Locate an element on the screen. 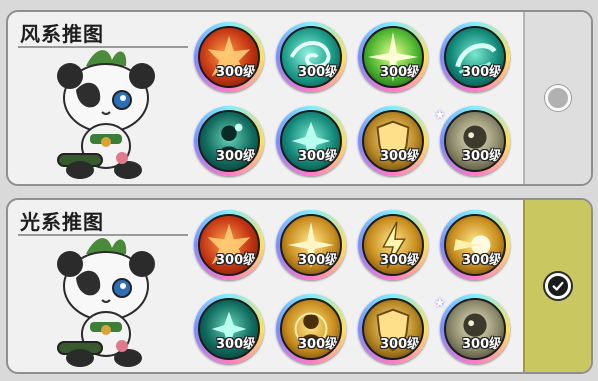 This screenshot has width=598, height=381. radio-checked-icon is located at coordinates (558, 286).